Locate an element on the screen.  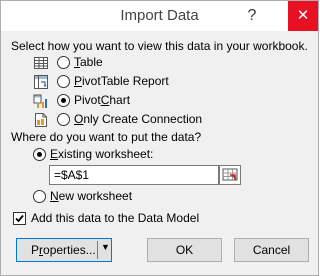
ok-button: OK is located at coordinates (184, 250).